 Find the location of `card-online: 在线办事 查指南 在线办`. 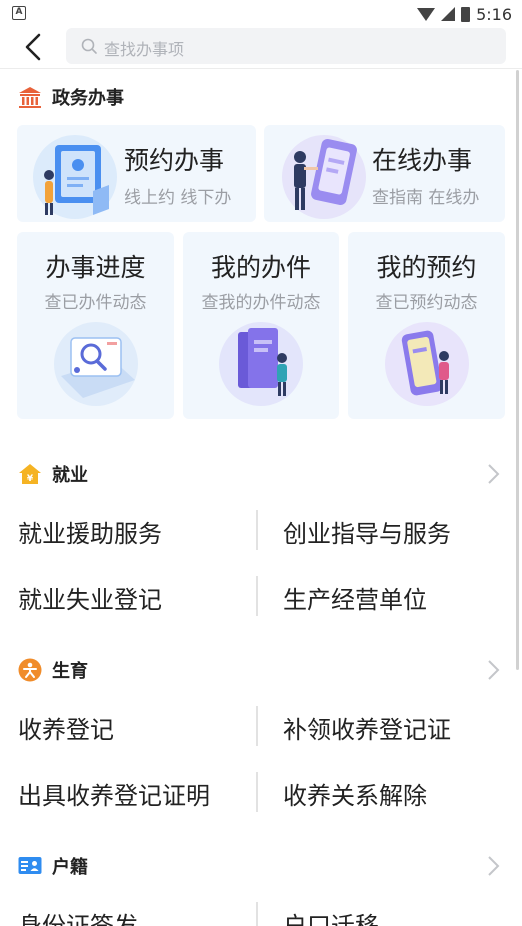

card-online: 在线办事 查指南 在线办 is located at coordinates (384, 173).